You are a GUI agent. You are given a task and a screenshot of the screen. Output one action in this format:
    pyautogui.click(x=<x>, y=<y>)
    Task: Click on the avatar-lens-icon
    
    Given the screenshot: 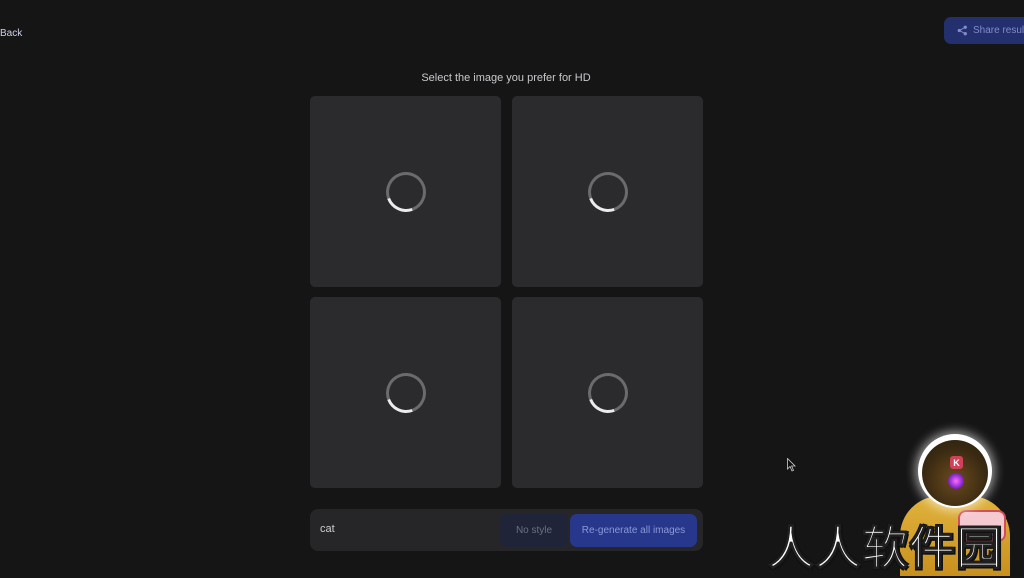 What is the action you would take?
    pyautogui.click(x=956, y=481)
    